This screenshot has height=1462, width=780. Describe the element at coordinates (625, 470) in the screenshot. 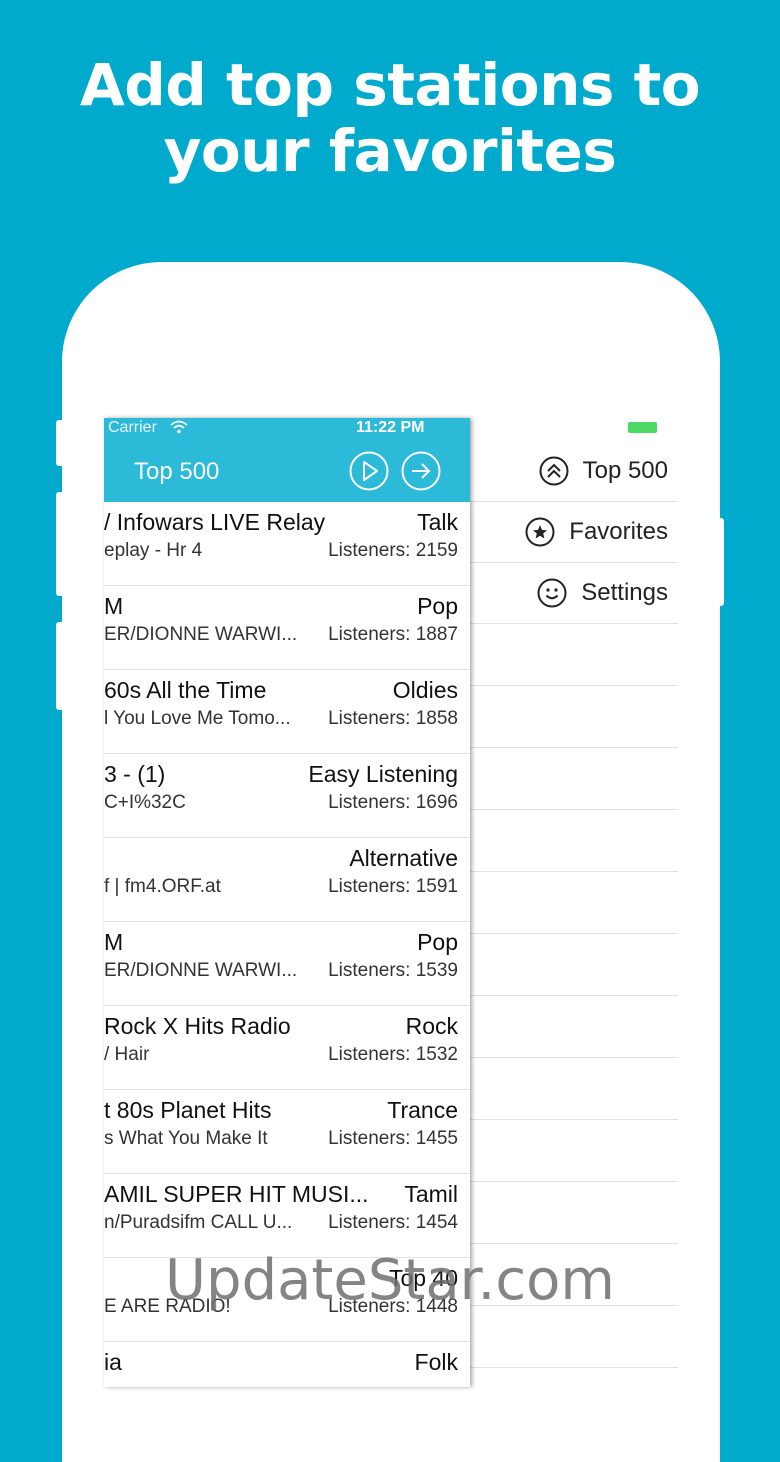

I see `menu-label: Top 500` at that location.